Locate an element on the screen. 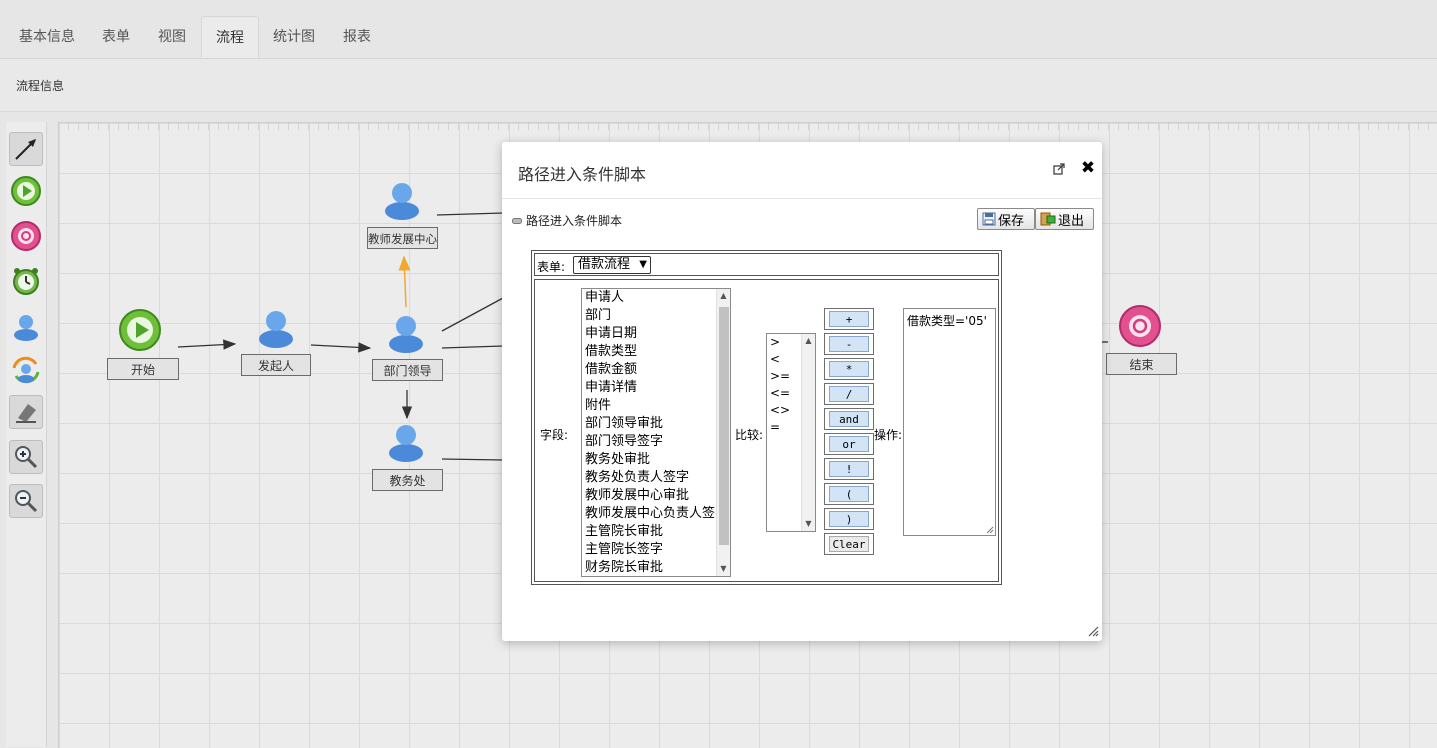  operator-minus-button: - is located at coordinates (849, 344).